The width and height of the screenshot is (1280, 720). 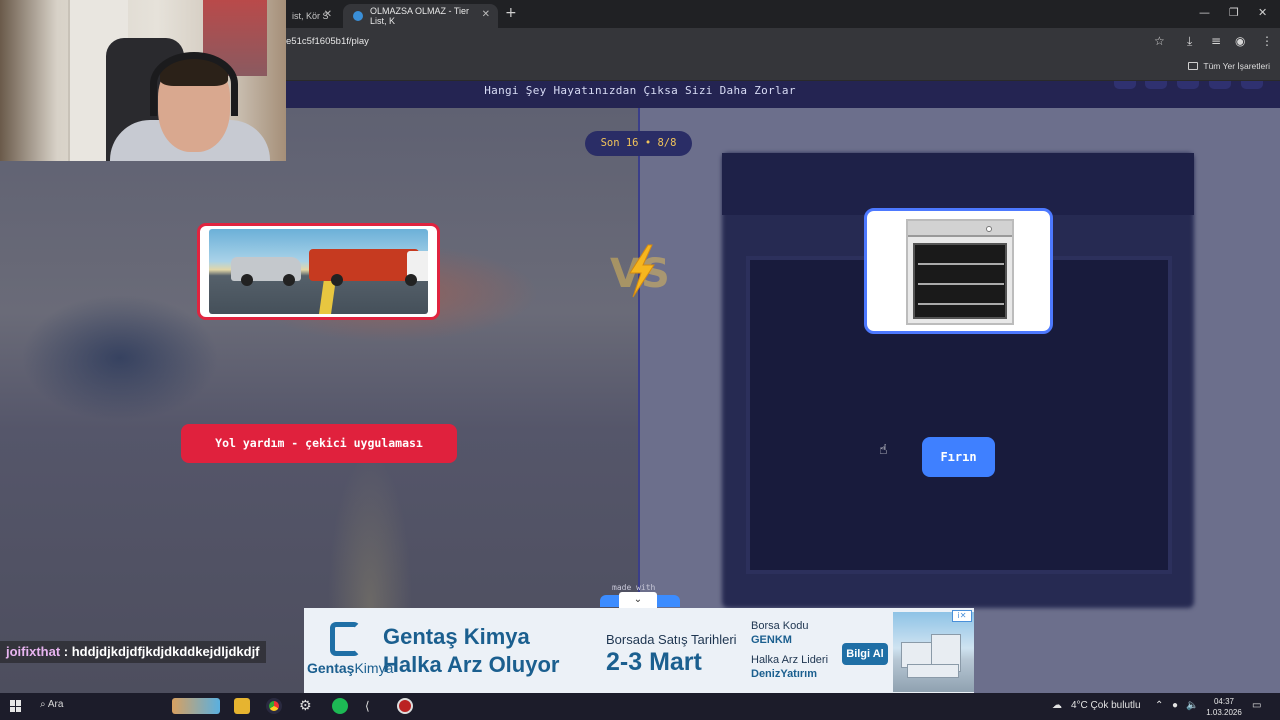 I want to click on obs-icon, so click(x=405, y=706).